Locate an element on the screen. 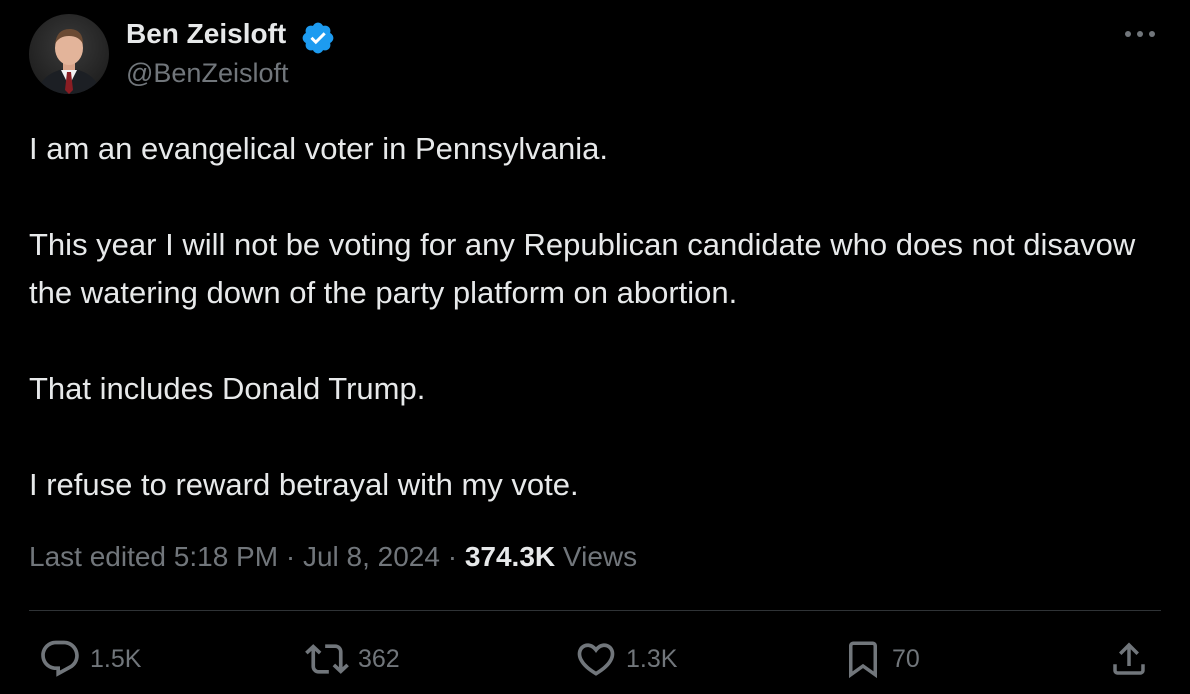 The height and width of the screenshot is (694, 1190). like-button: 1.3K is located at coordinates (625, 659).